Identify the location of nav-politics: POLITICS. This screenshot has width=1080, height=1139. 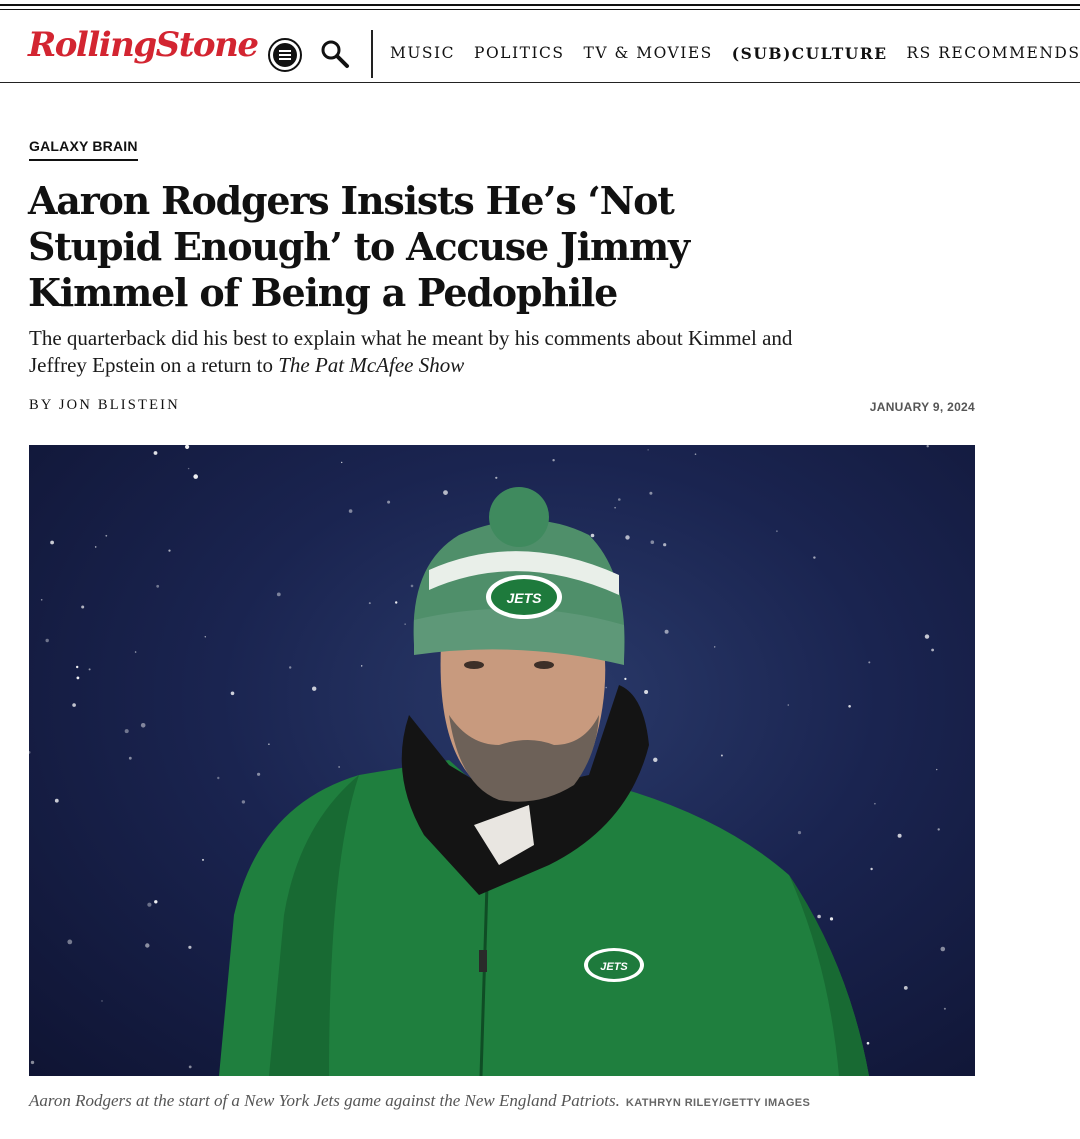
(519, 53).